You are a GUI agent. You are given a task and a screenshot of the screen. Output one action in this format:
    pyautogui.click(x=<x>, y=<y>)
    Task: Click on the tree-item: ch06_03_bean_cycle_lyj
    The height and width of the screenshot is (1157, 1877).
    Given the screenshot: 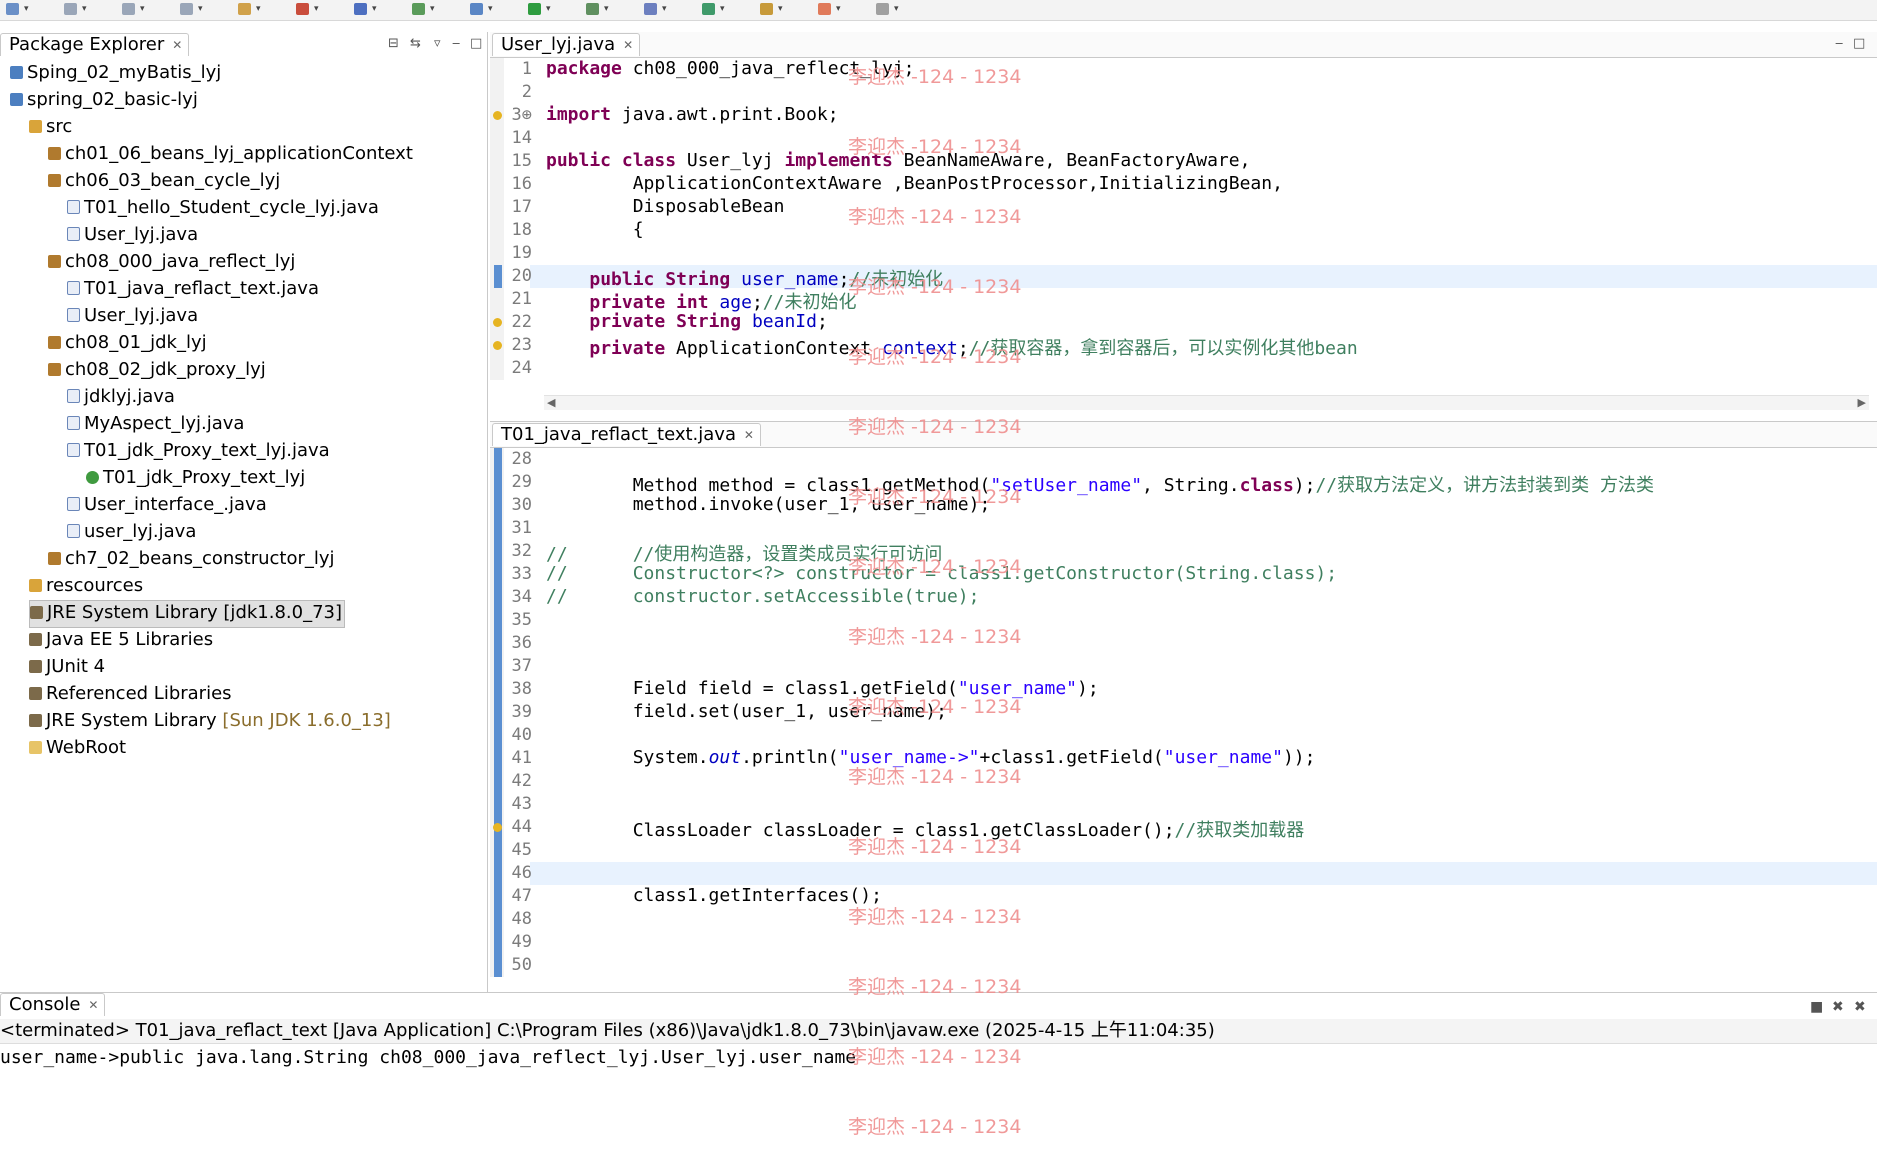 What is the action you would take?
    pyautogui.click(x=164, y=181)
    